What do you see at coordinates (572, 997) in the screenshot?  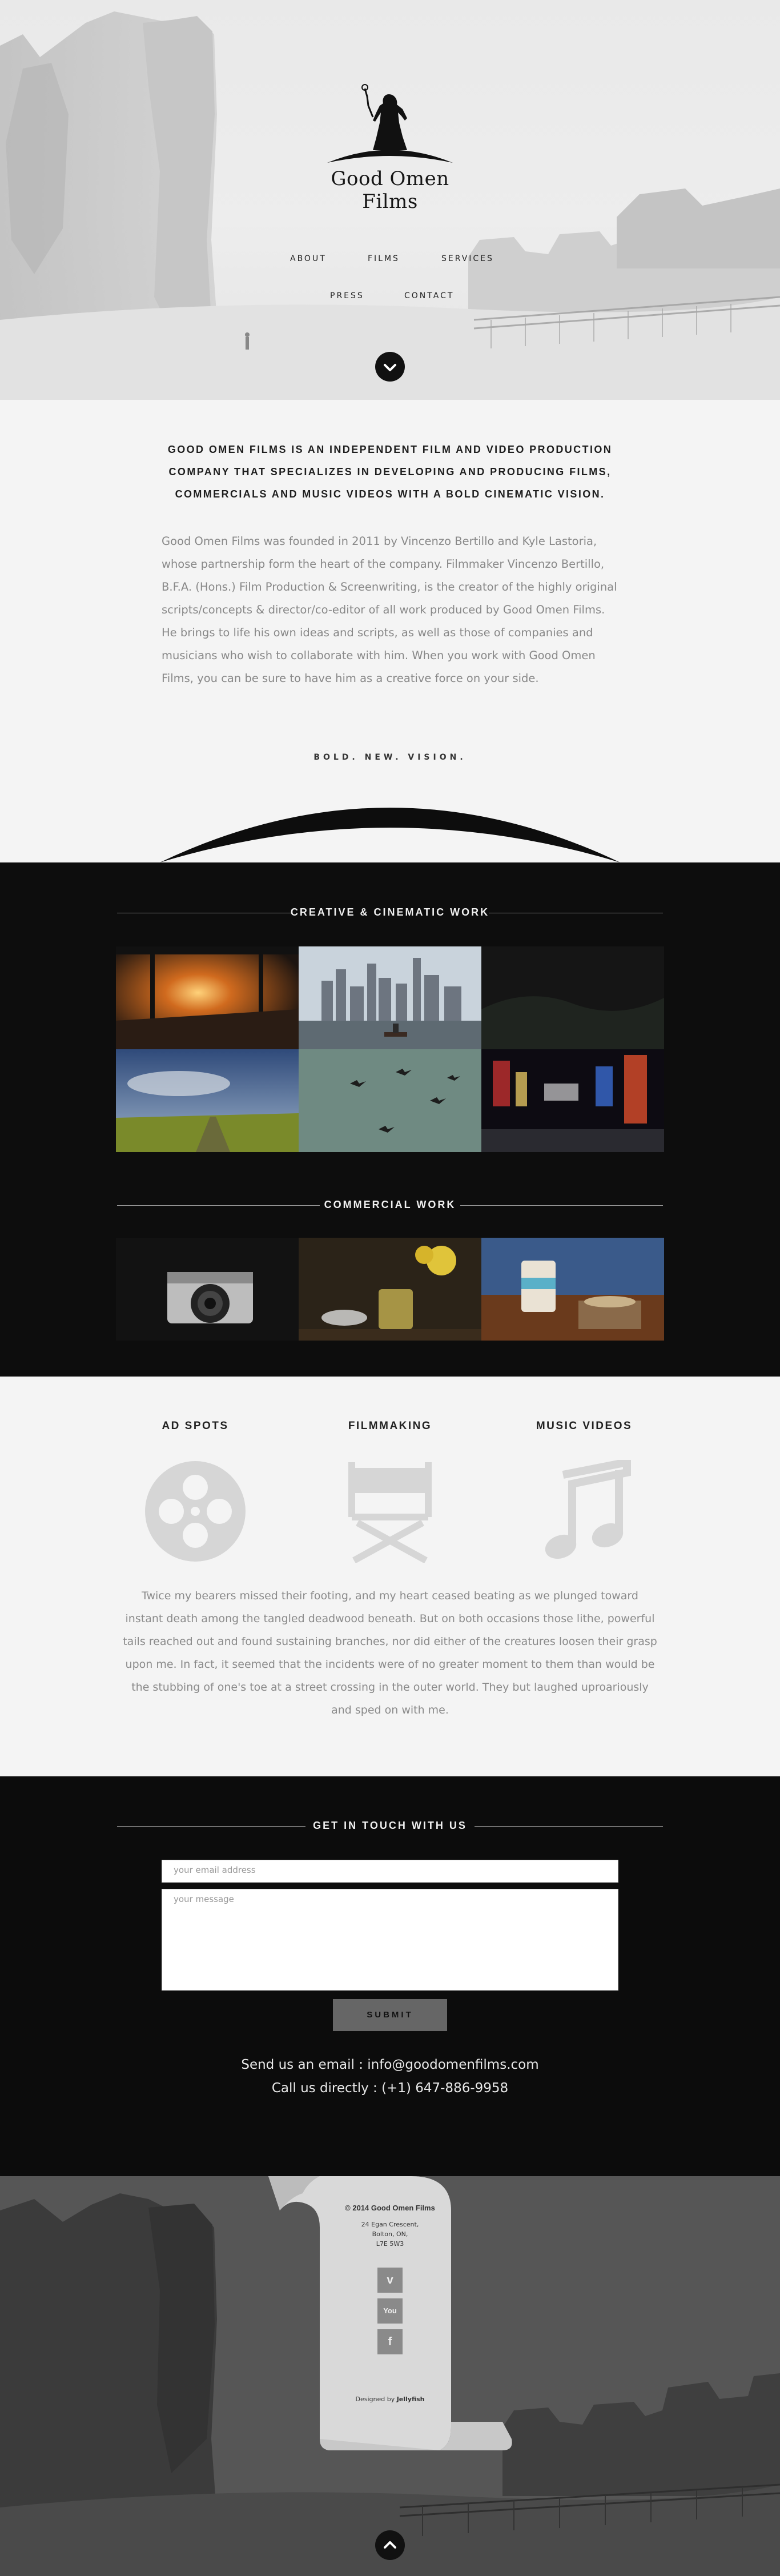 I see `film-thumbnail-dark-hills` at bounding box center [572, 997].